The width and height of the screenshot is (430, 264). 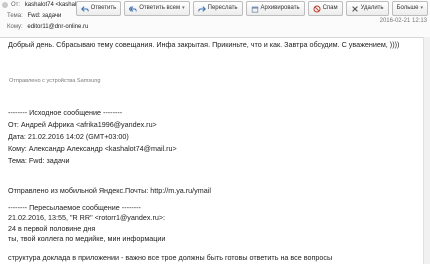 What do you see at coordinates (84, 8) in the screenshot?
I see `reply-icon` at bounding box center [84, 8].